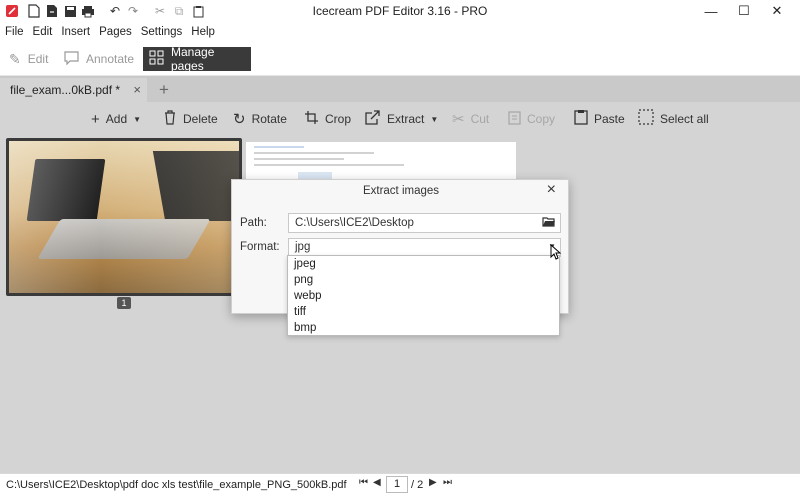 The width and height of the screenshot is (800, 495). I want to click on menu-settings: Settings, so click(162, 32).